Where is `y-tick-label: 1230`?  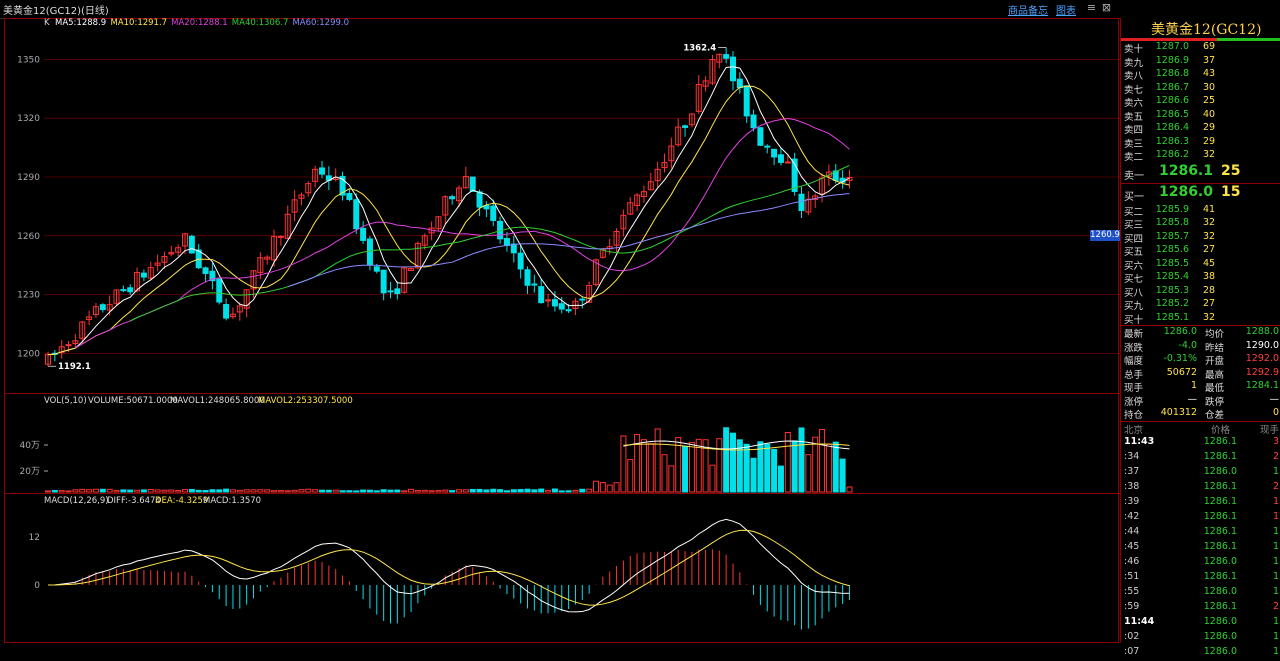 y-tick-label: 1230 is located at coordinates (28, 296).